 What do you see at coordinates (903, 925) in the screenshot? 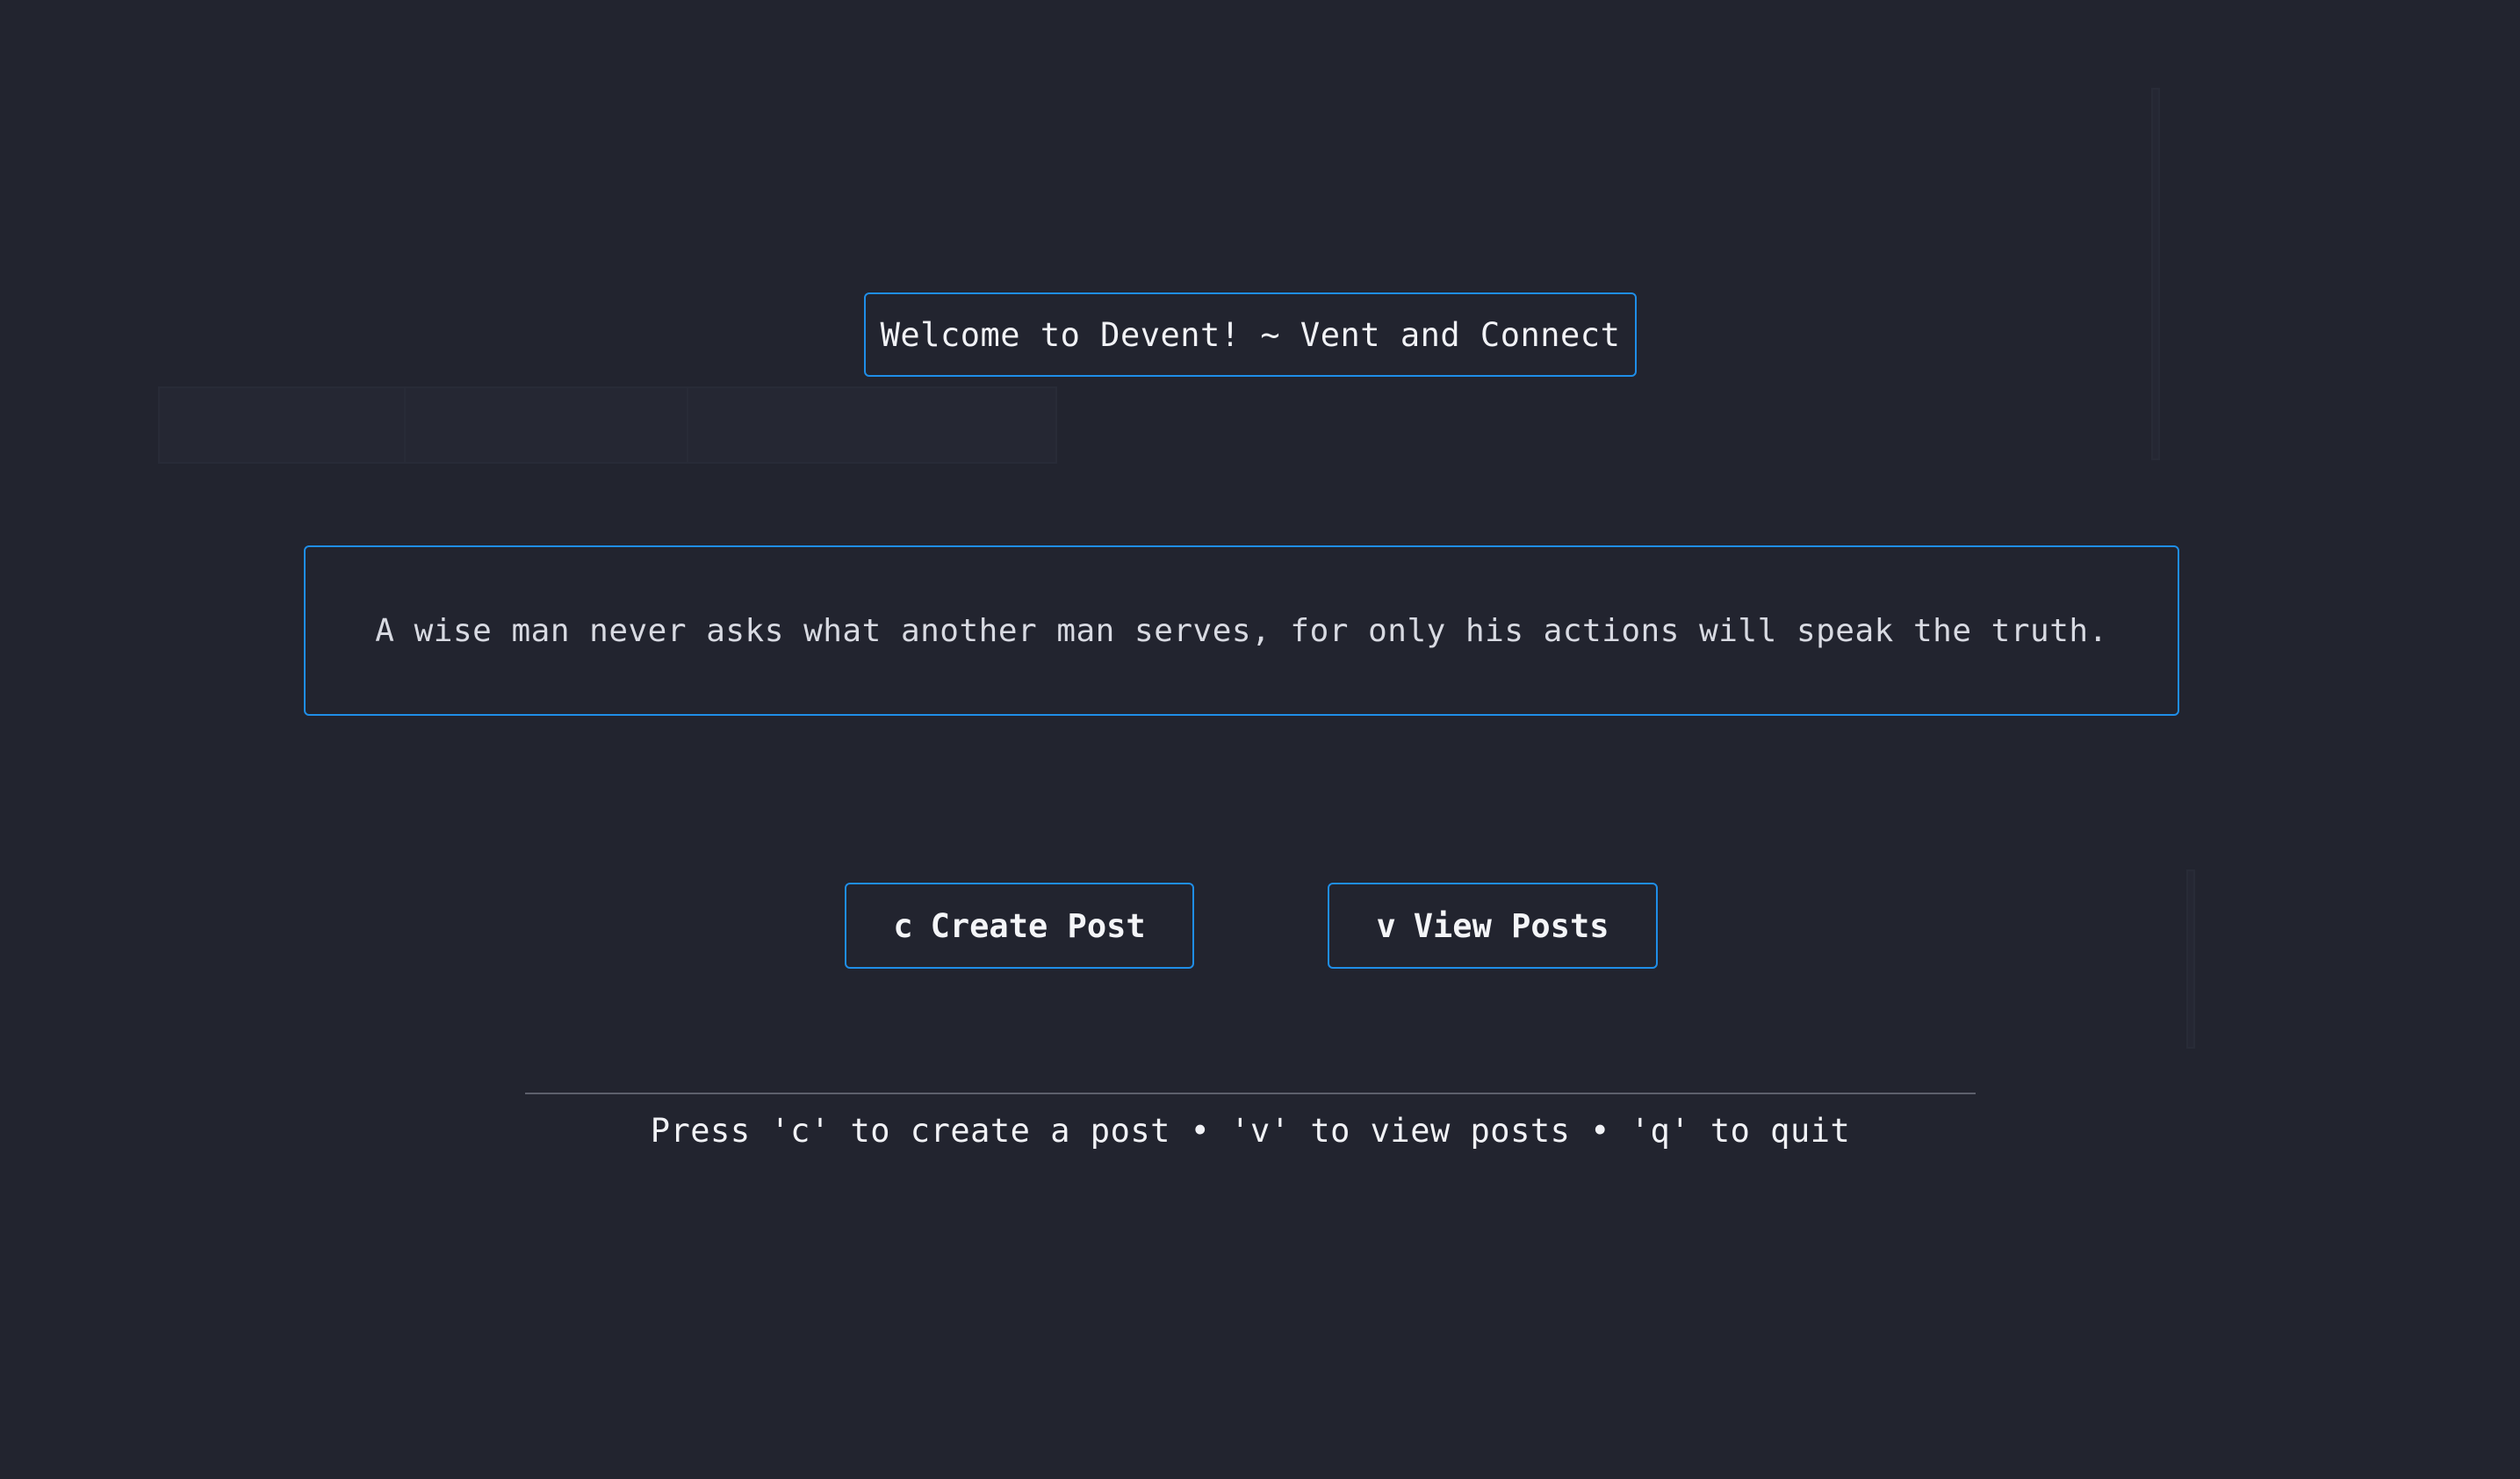
I see `create-post-key: c` at bounding box center [903, 925].